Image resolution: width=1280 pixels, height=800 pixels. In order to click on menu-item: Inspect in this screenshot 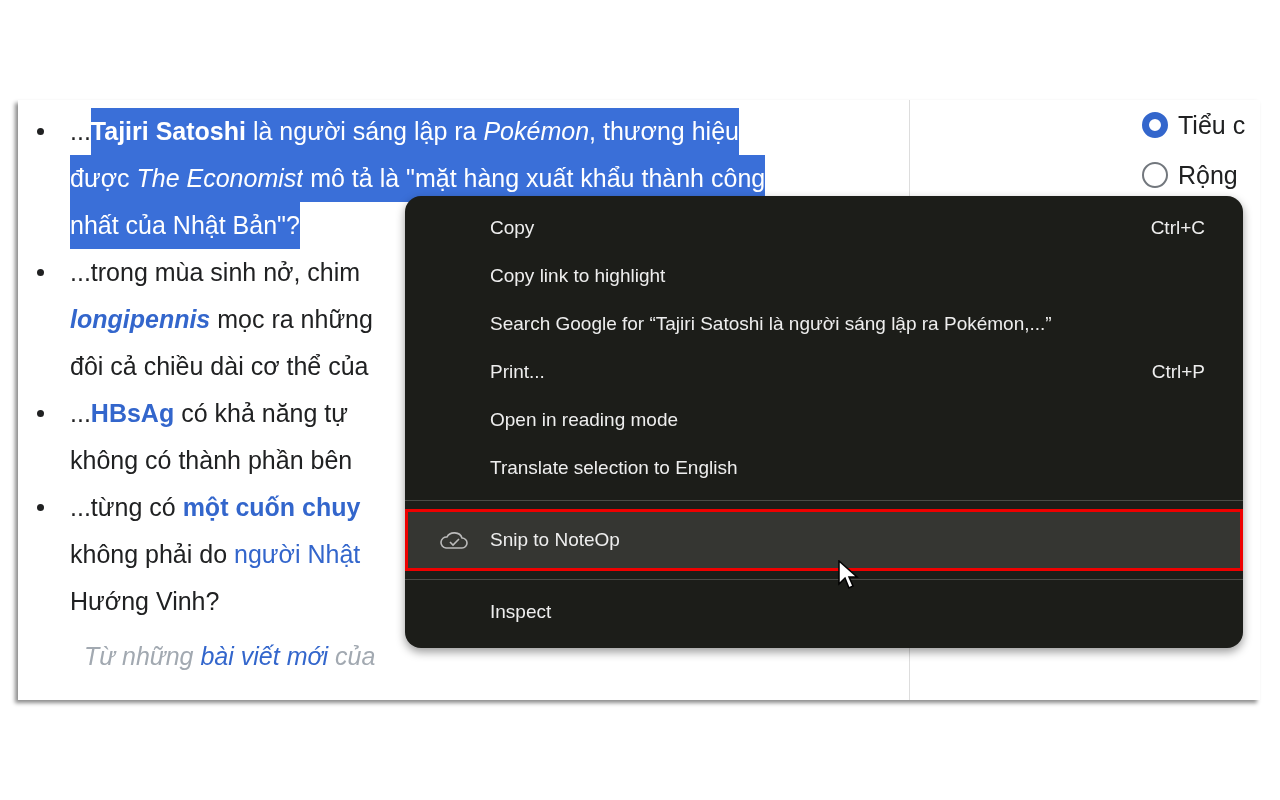, I will do `click(824, 612)`.